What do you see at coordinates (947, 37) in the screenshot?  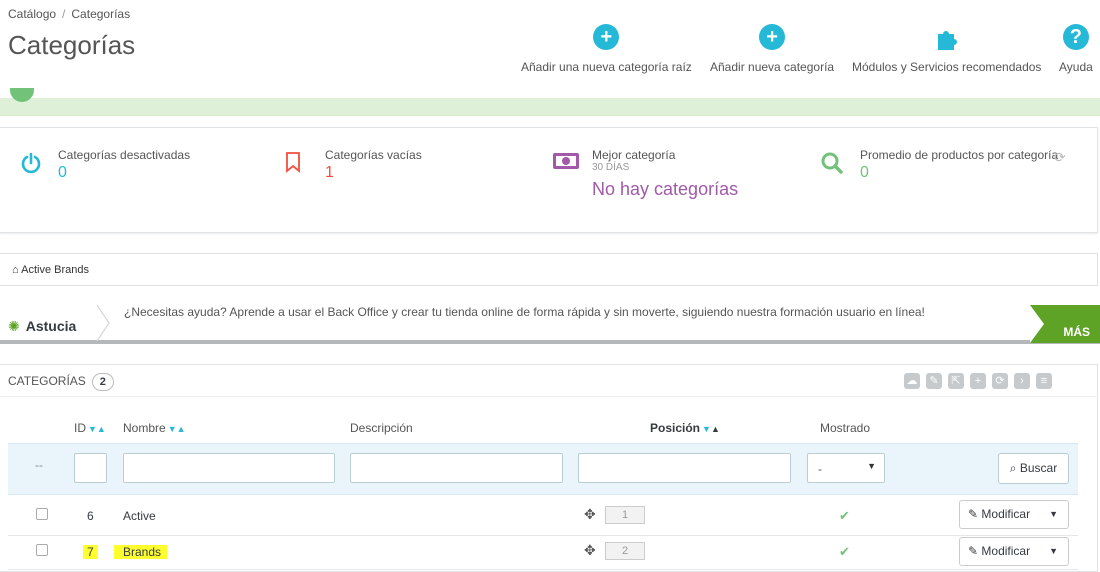 I see `puzzle-icon` at bounding box center [947, 37].